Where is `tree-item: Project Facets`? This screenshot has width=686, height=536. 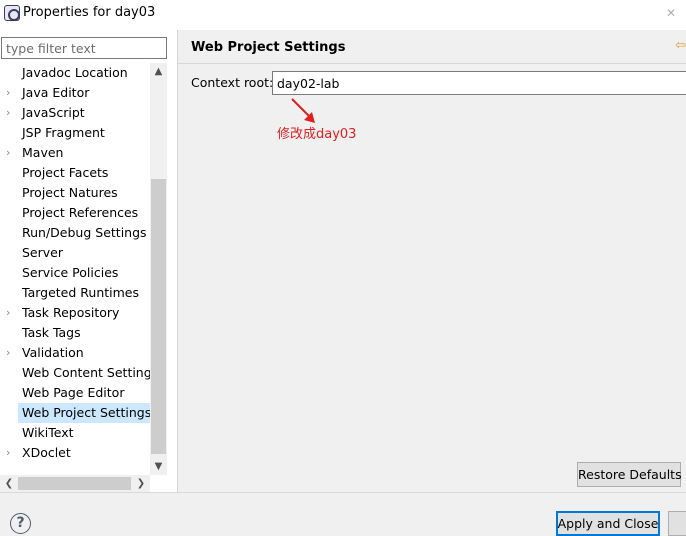
tree-item: Project Facets is located at coordinates (75, 173).